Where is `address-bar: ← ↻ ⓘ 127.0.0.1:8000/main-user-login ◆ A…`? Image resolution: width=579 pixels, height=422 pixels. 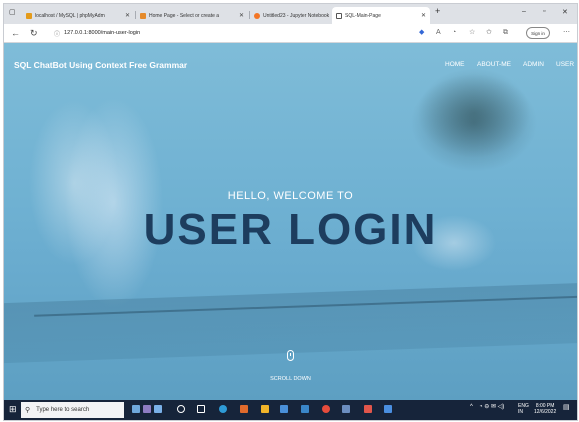
address-bar: ← ↻ ⓘ 127.0.0.1:8000/main-user-login ◆ A… is located at coordinates (290, 33).